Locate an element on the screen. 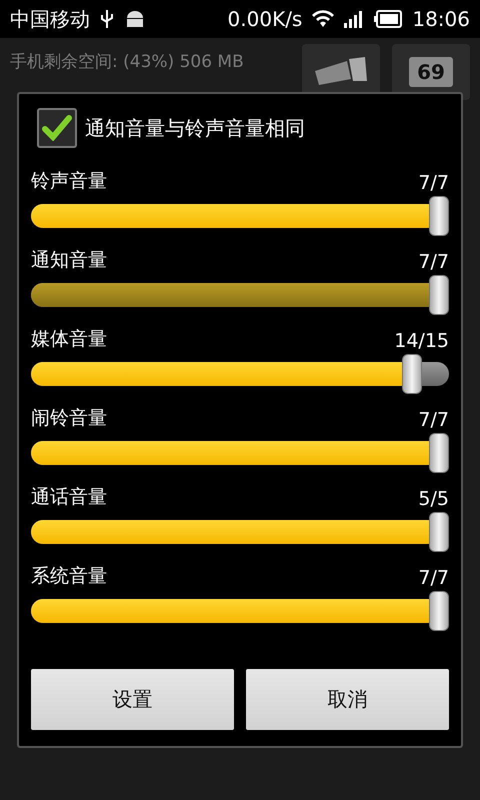 This screenshot has height=800, width=480. checkbox is located at coordinates (57, 128).